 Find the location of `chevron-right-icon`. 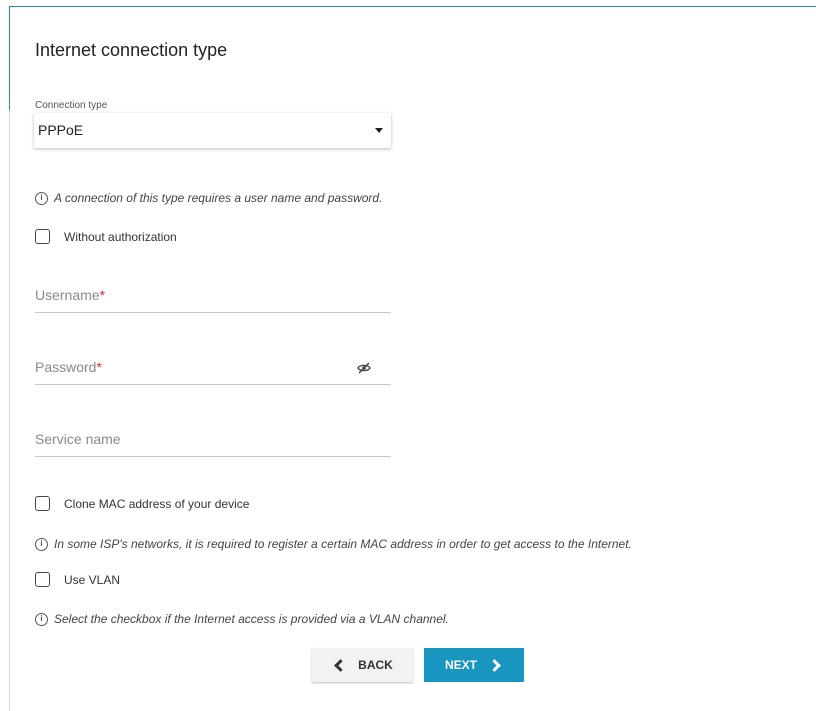

chevron-right-icon is located at coordinates (494, 665).